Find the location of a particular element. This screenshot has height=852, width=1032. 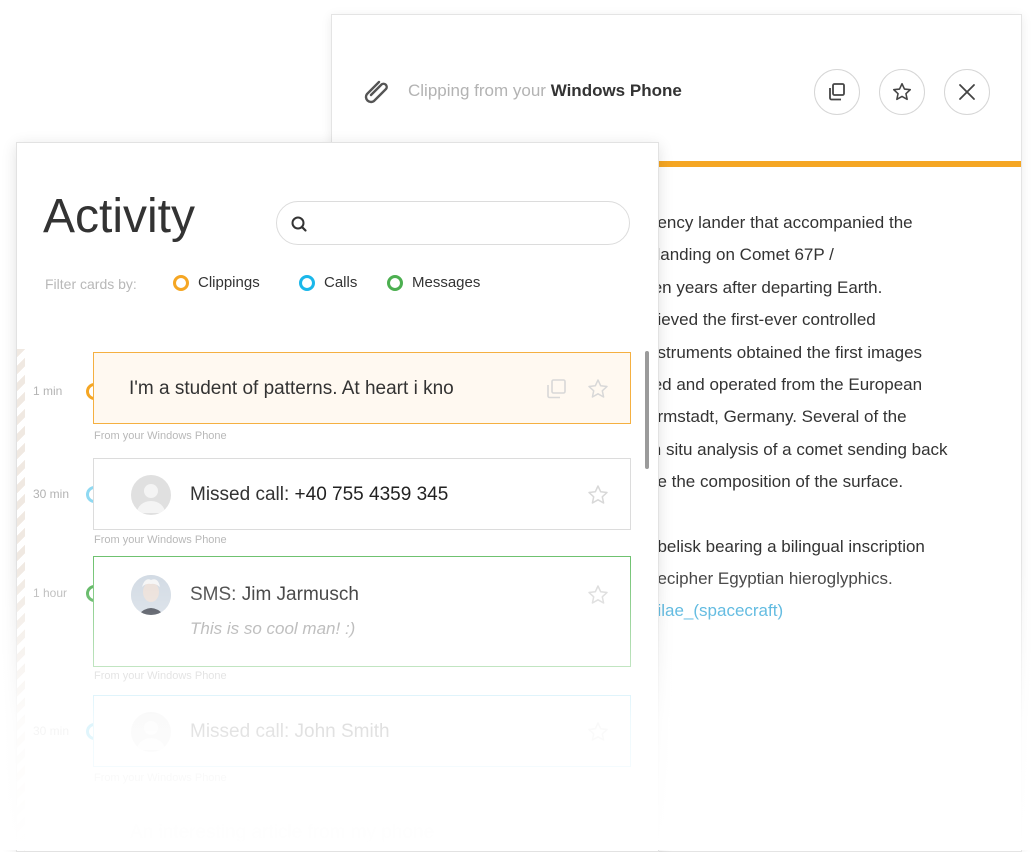

call-card: Missed call: John Smith is located at coordinates (362, 731).